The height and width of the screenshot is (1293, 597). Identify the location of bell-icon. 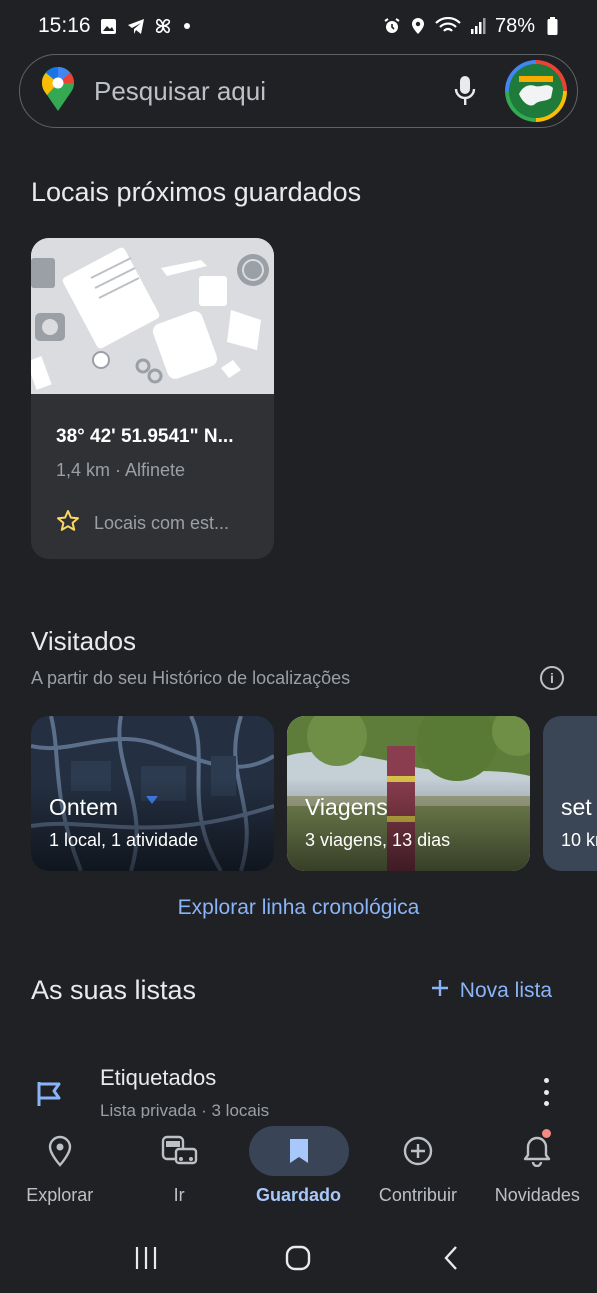
(537, 1151).